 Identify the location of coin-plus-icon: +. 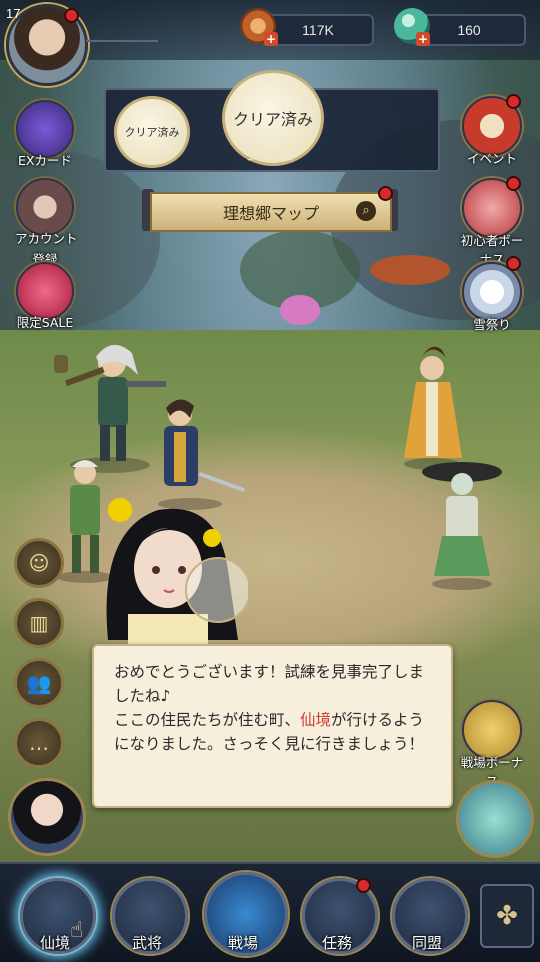
(271, 39).